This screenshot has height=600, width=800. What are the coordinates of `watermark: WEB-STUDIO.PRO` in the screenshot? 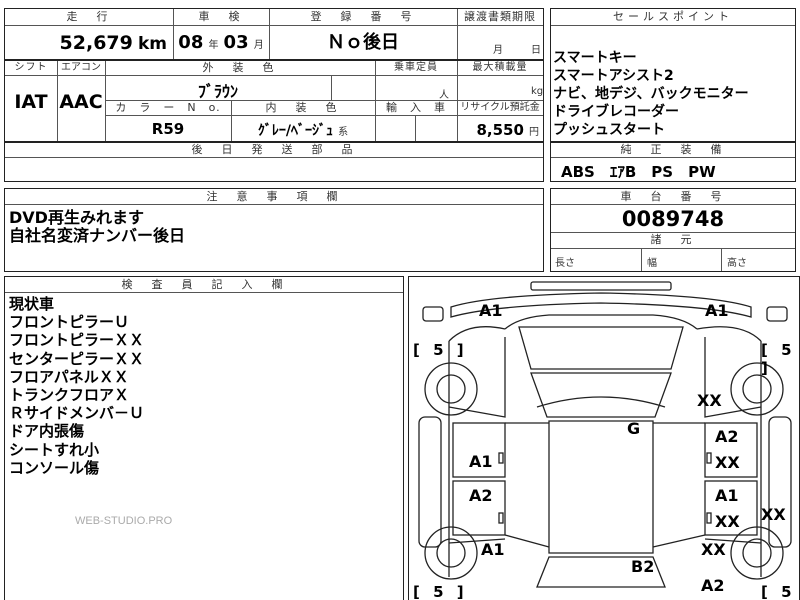 It's located at (124, 521).